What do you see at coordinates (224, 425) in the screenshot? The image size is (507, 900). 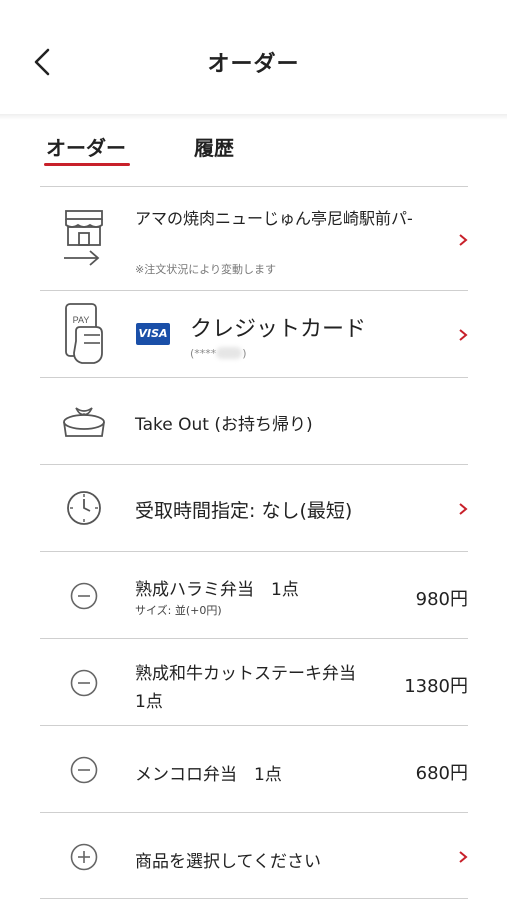 I see `order-type-label: Take Out (お持ち帰り)` at bounding box center [224, 425].